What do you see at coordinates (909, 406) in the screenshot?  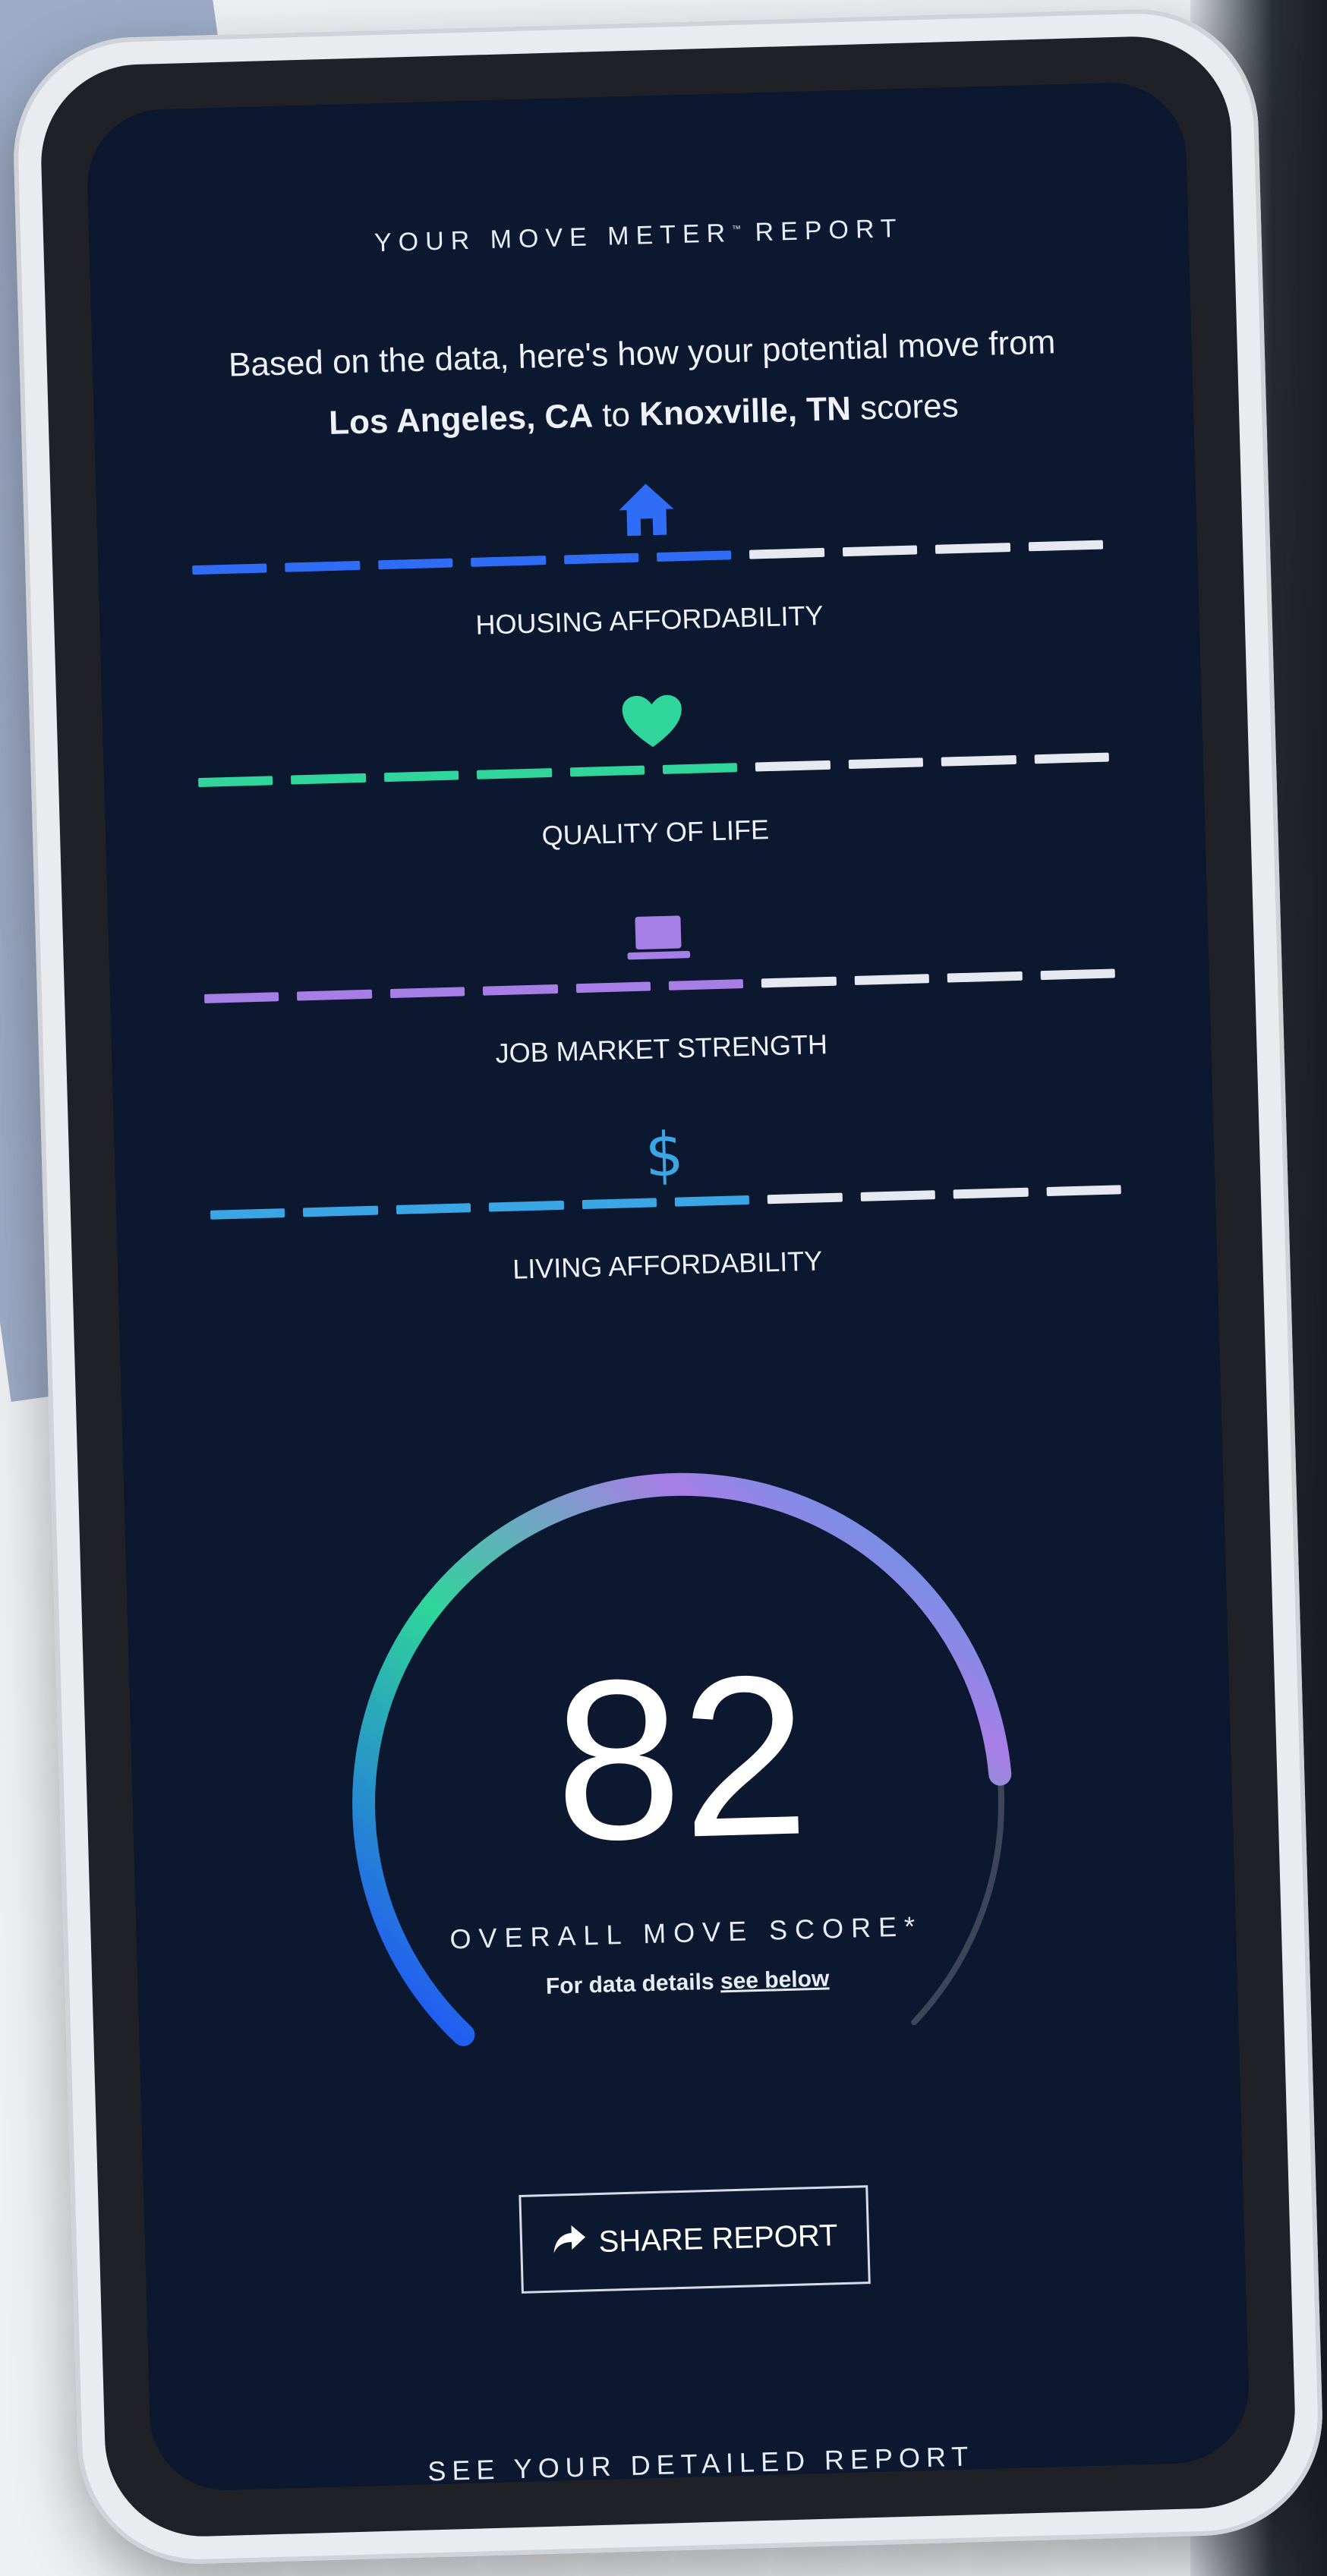 I see `scores-word: scores` at bounding box center [909, 406].